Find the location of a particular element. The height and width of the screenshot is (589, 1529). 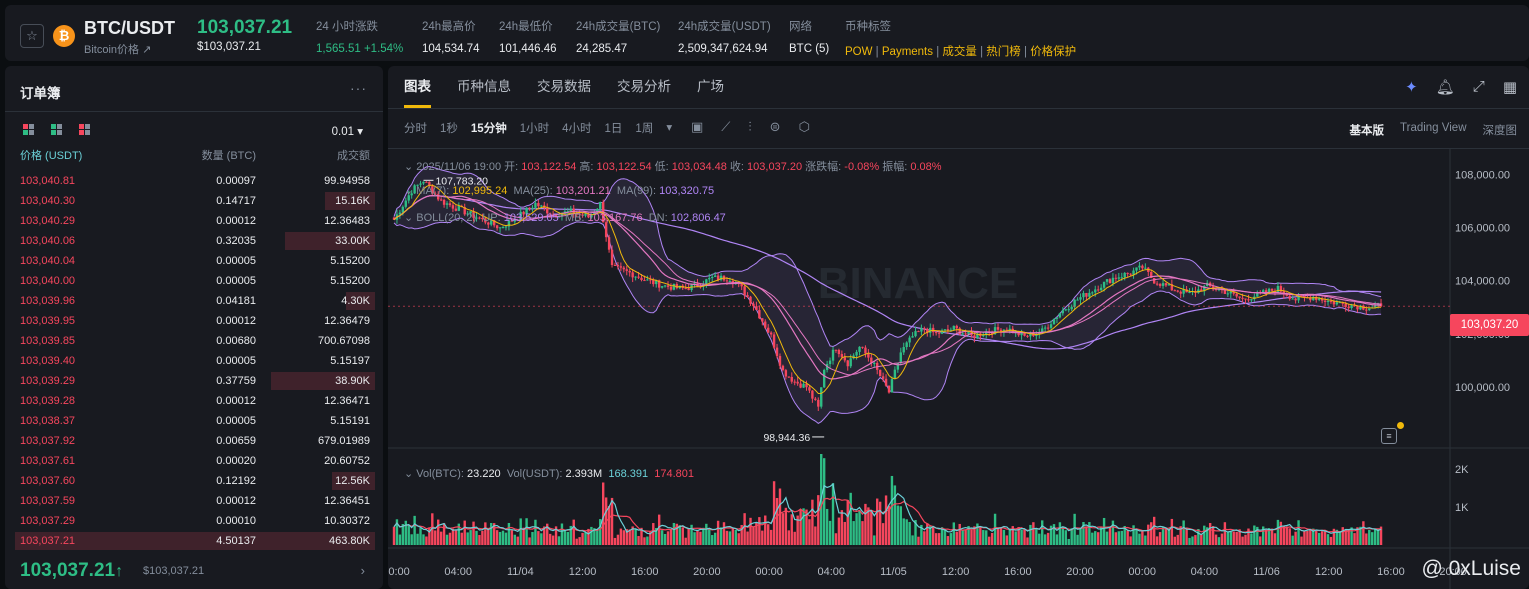

coin-price-link: Bitcoin价格 ↗ is located at coordinates (117, 49).